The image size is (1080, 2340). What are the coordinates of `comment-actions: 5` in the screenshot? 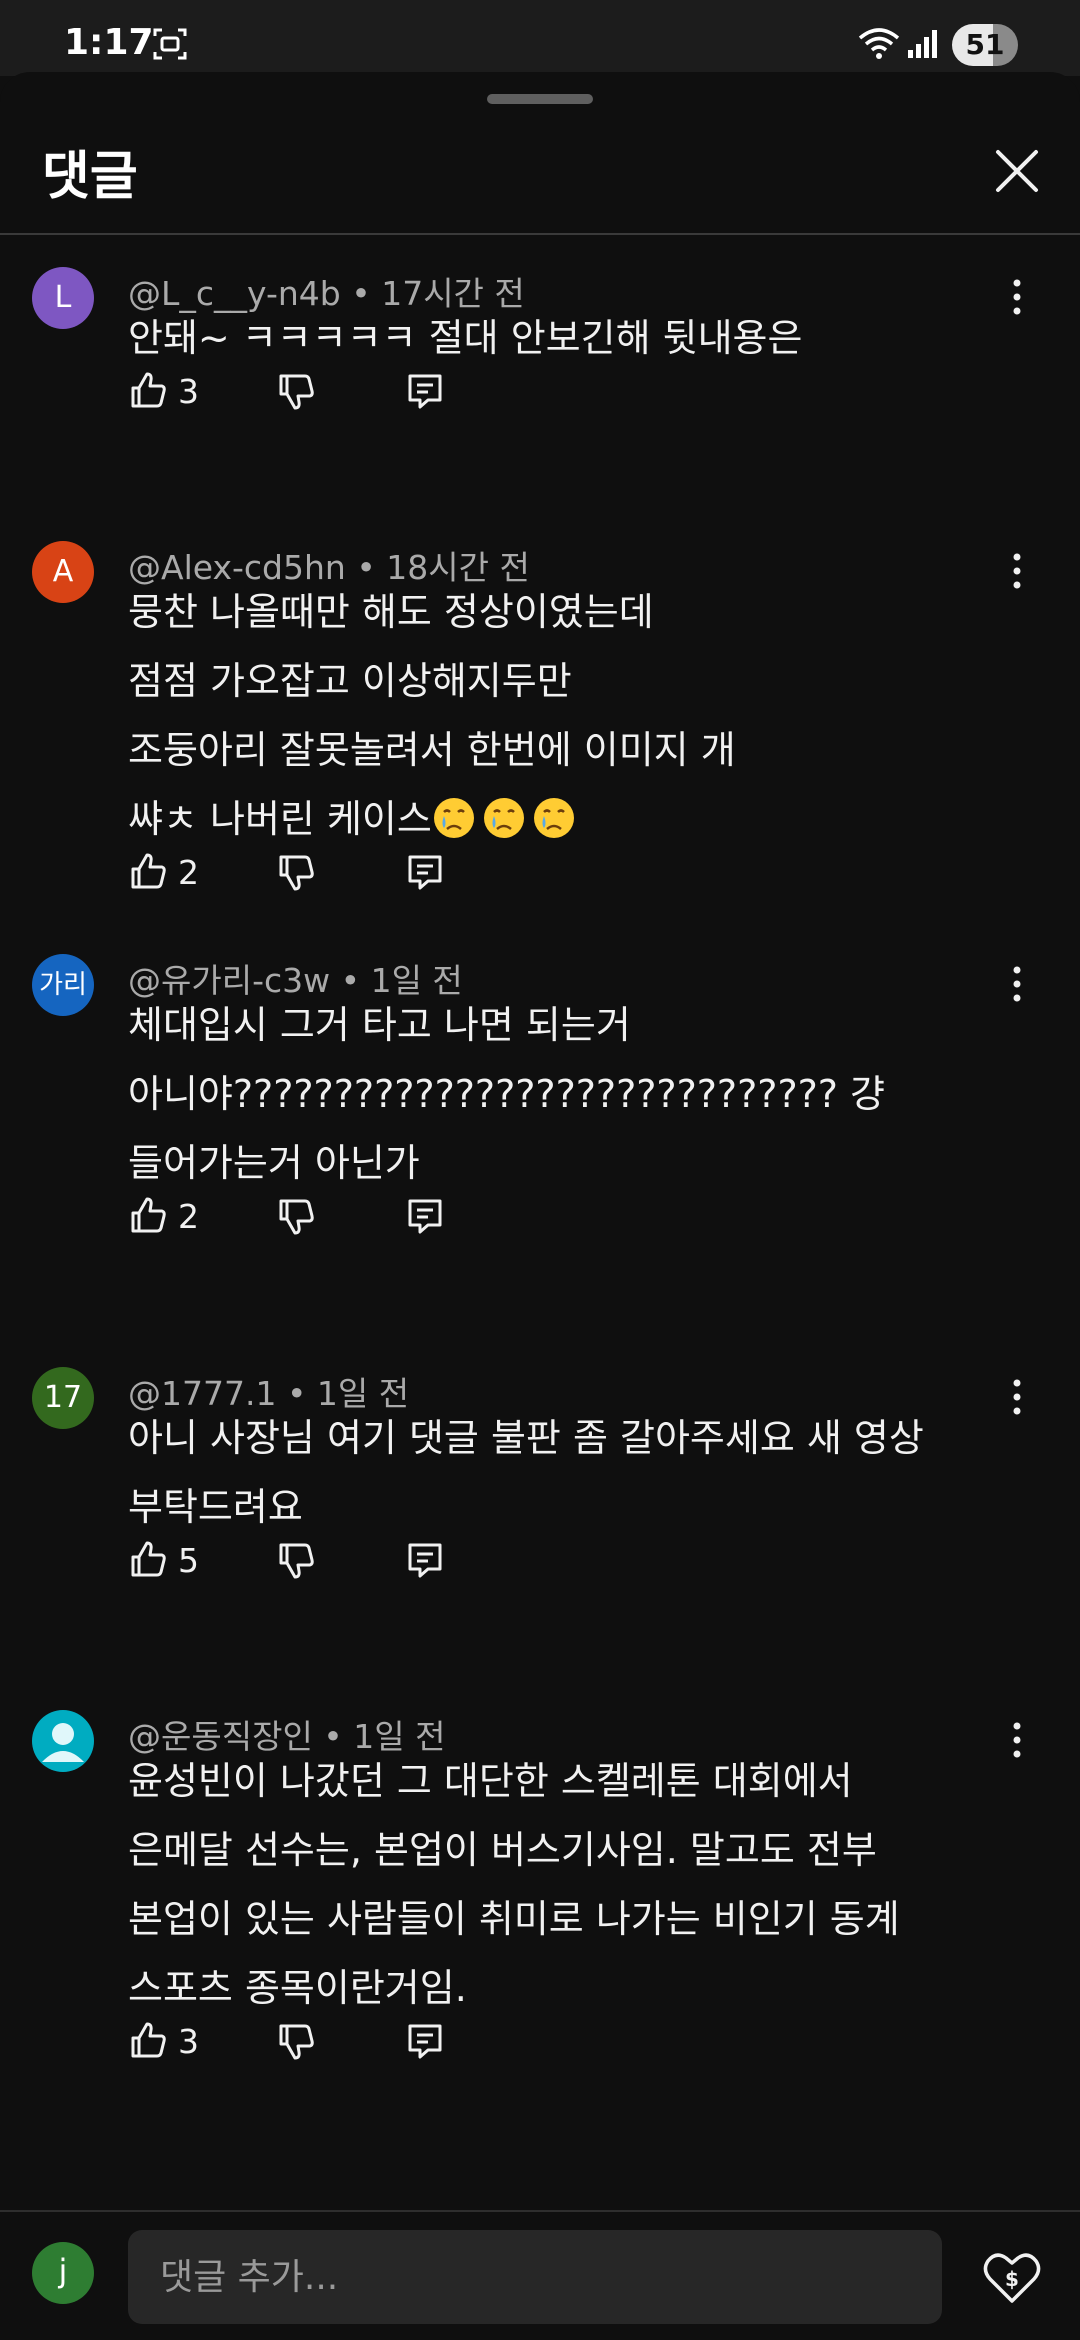 It's located at (298, 1564).